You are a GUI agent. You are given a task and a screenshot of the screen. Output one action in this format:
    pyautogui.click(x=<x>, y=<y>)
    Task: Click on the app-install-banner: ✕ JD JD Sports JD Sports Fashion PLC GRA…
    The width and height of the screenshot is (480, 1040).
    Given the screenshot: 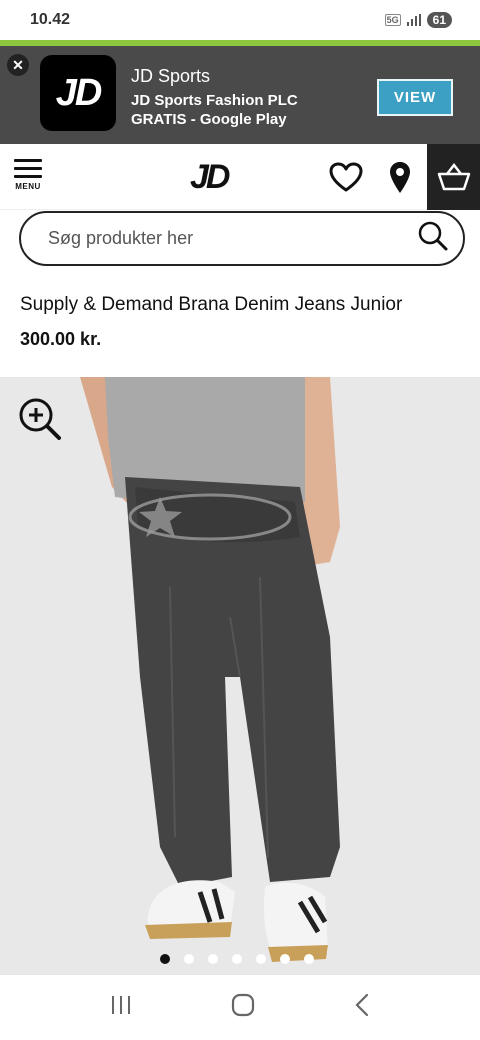 What is the action you would take?
    pyautogui.click(x=240, y=92)
    